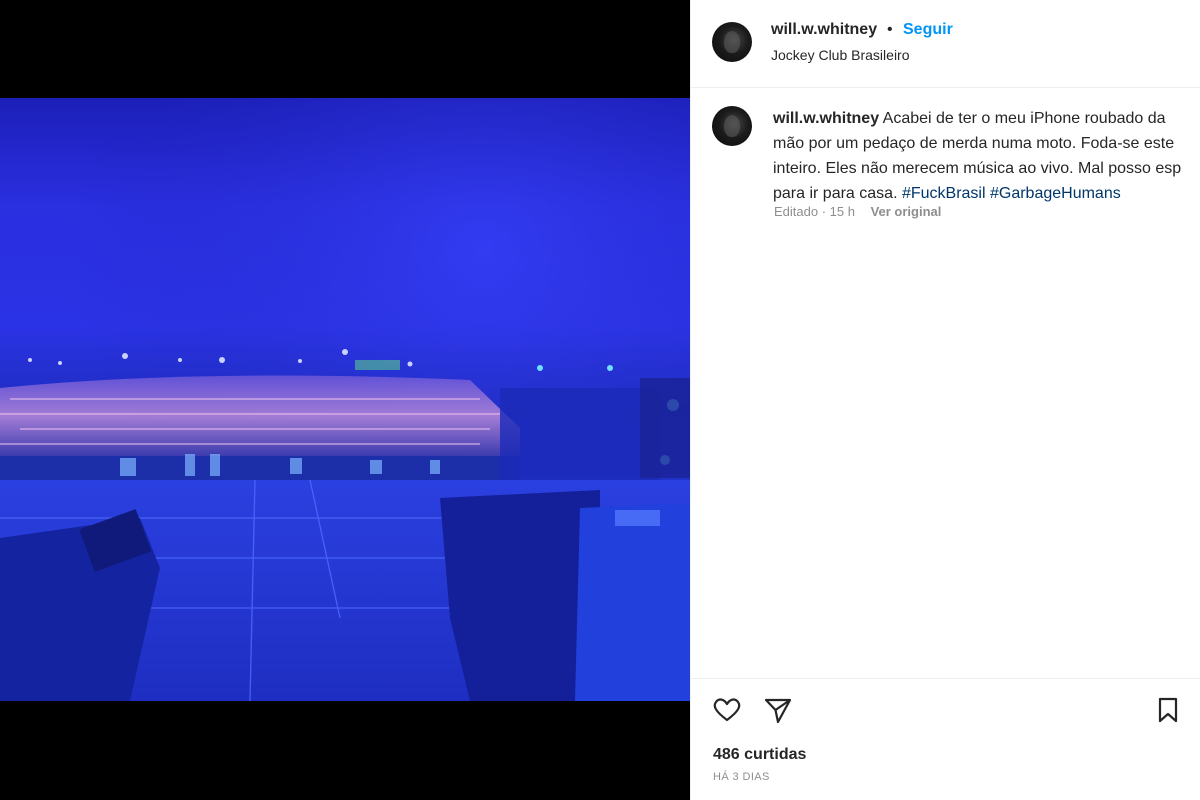 This screenshot has width=1200, height=800. I want to click on bookmark-icon, so click(1168, 710).